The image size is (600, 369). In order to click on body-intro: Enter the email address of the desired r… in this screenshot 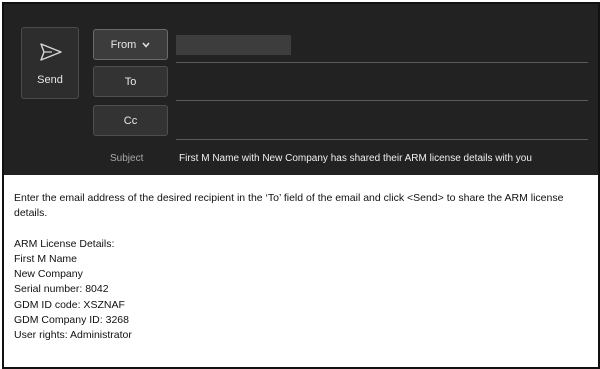, I will do `click(289, 206)`.